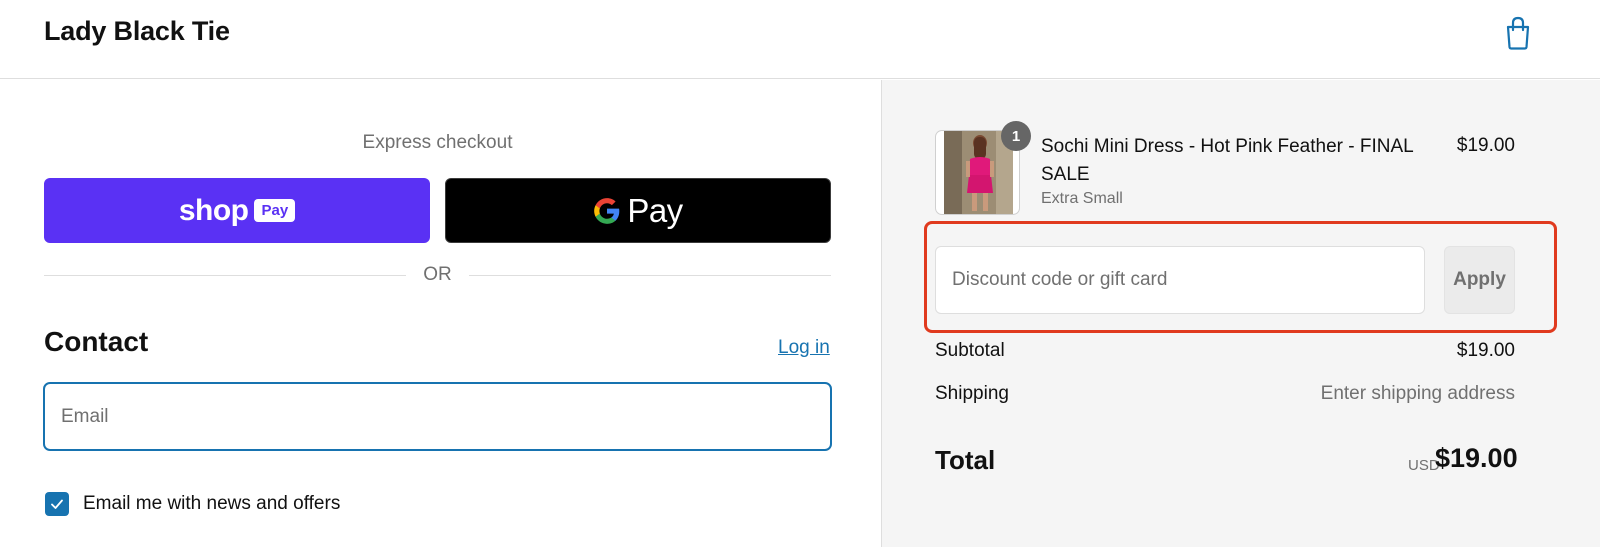 The image size is (1600, 547). Describe the element at coordinates (137, 31) in the screenshot. I see `store-logo: Lady Black Tie` at that location.